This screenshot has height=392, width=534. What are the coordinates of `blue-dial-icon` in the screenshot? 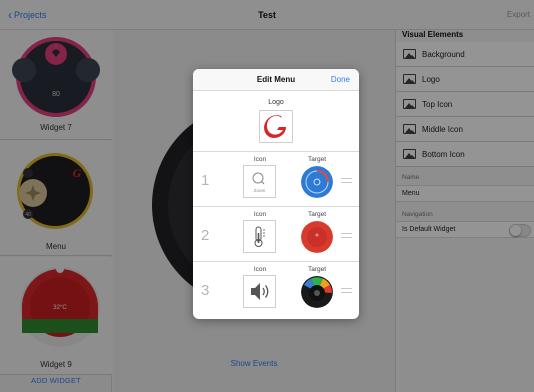 It's located at (317, 182).